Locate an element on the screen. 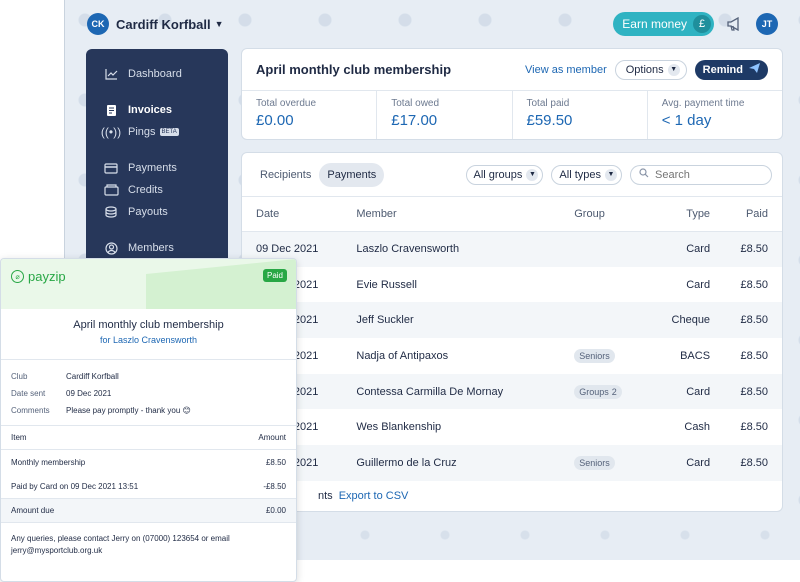 The height and width of the screenshot is (582, 800). receipt-title: April monthly club membership is located at coordinates (148, 325).